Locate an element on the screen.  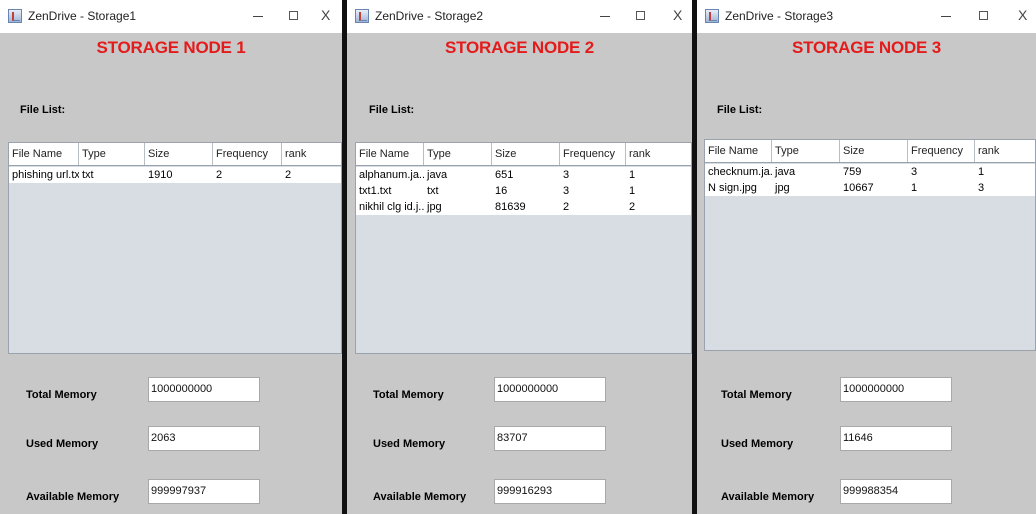
table-cell: 1910 is located at coordinates (160, 175).